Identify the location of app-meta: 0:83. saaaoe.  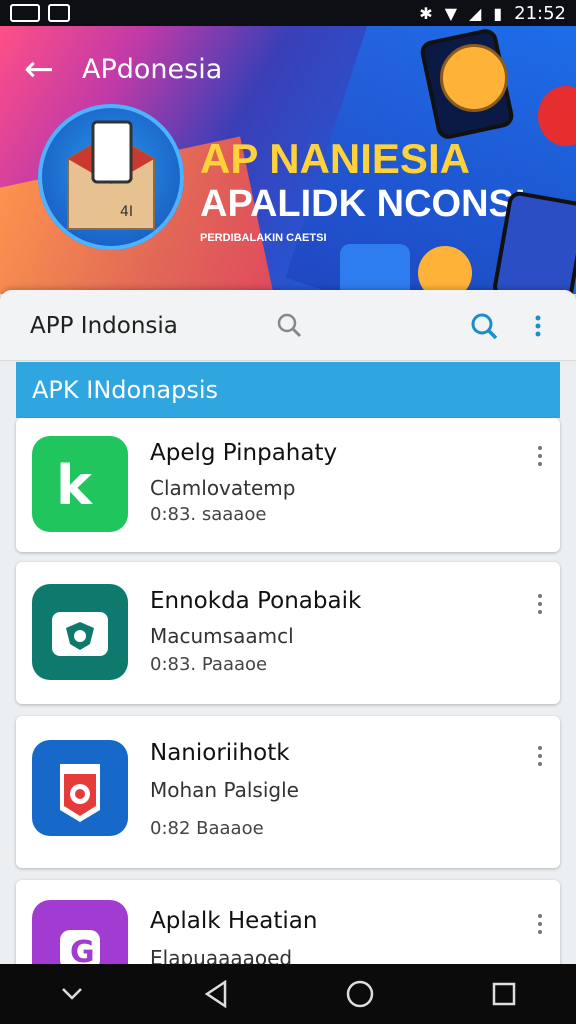
(208, 514).